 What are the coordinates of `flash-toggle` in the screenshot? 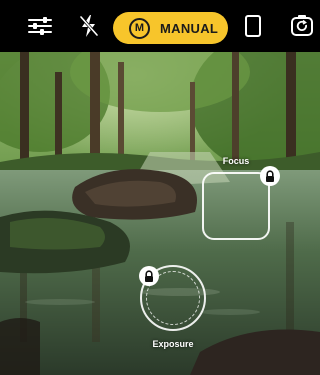 It's located at (89, 26).